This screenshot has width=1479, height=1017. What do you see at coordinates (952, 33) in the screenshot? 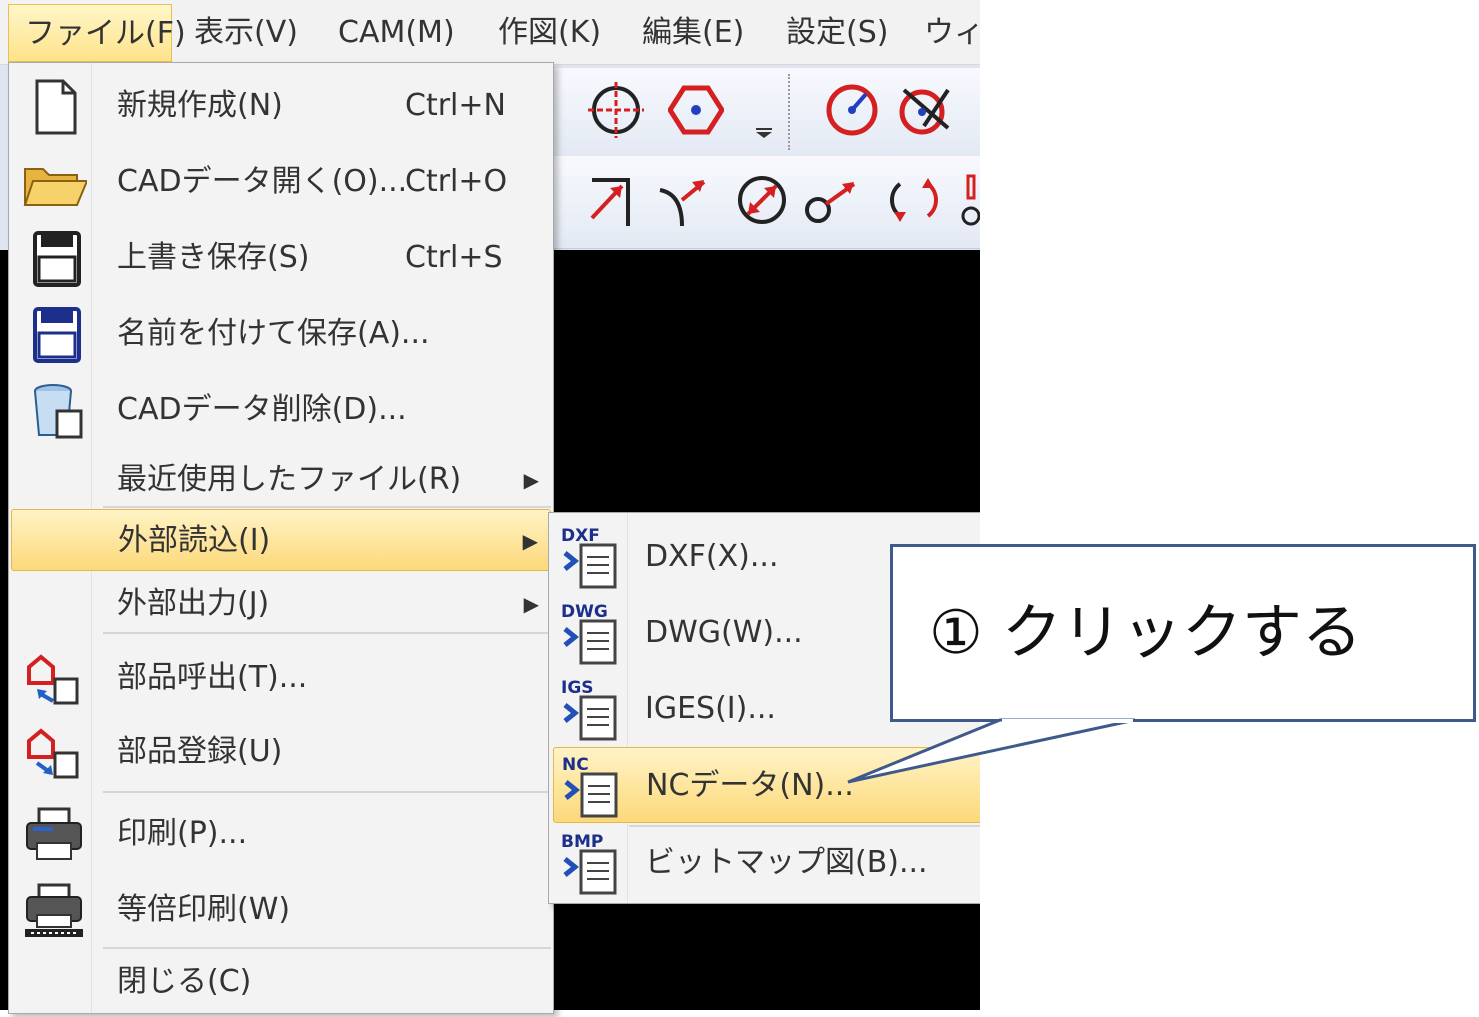
I see `menu-window: ウィン` at bounding box center [952, 33].